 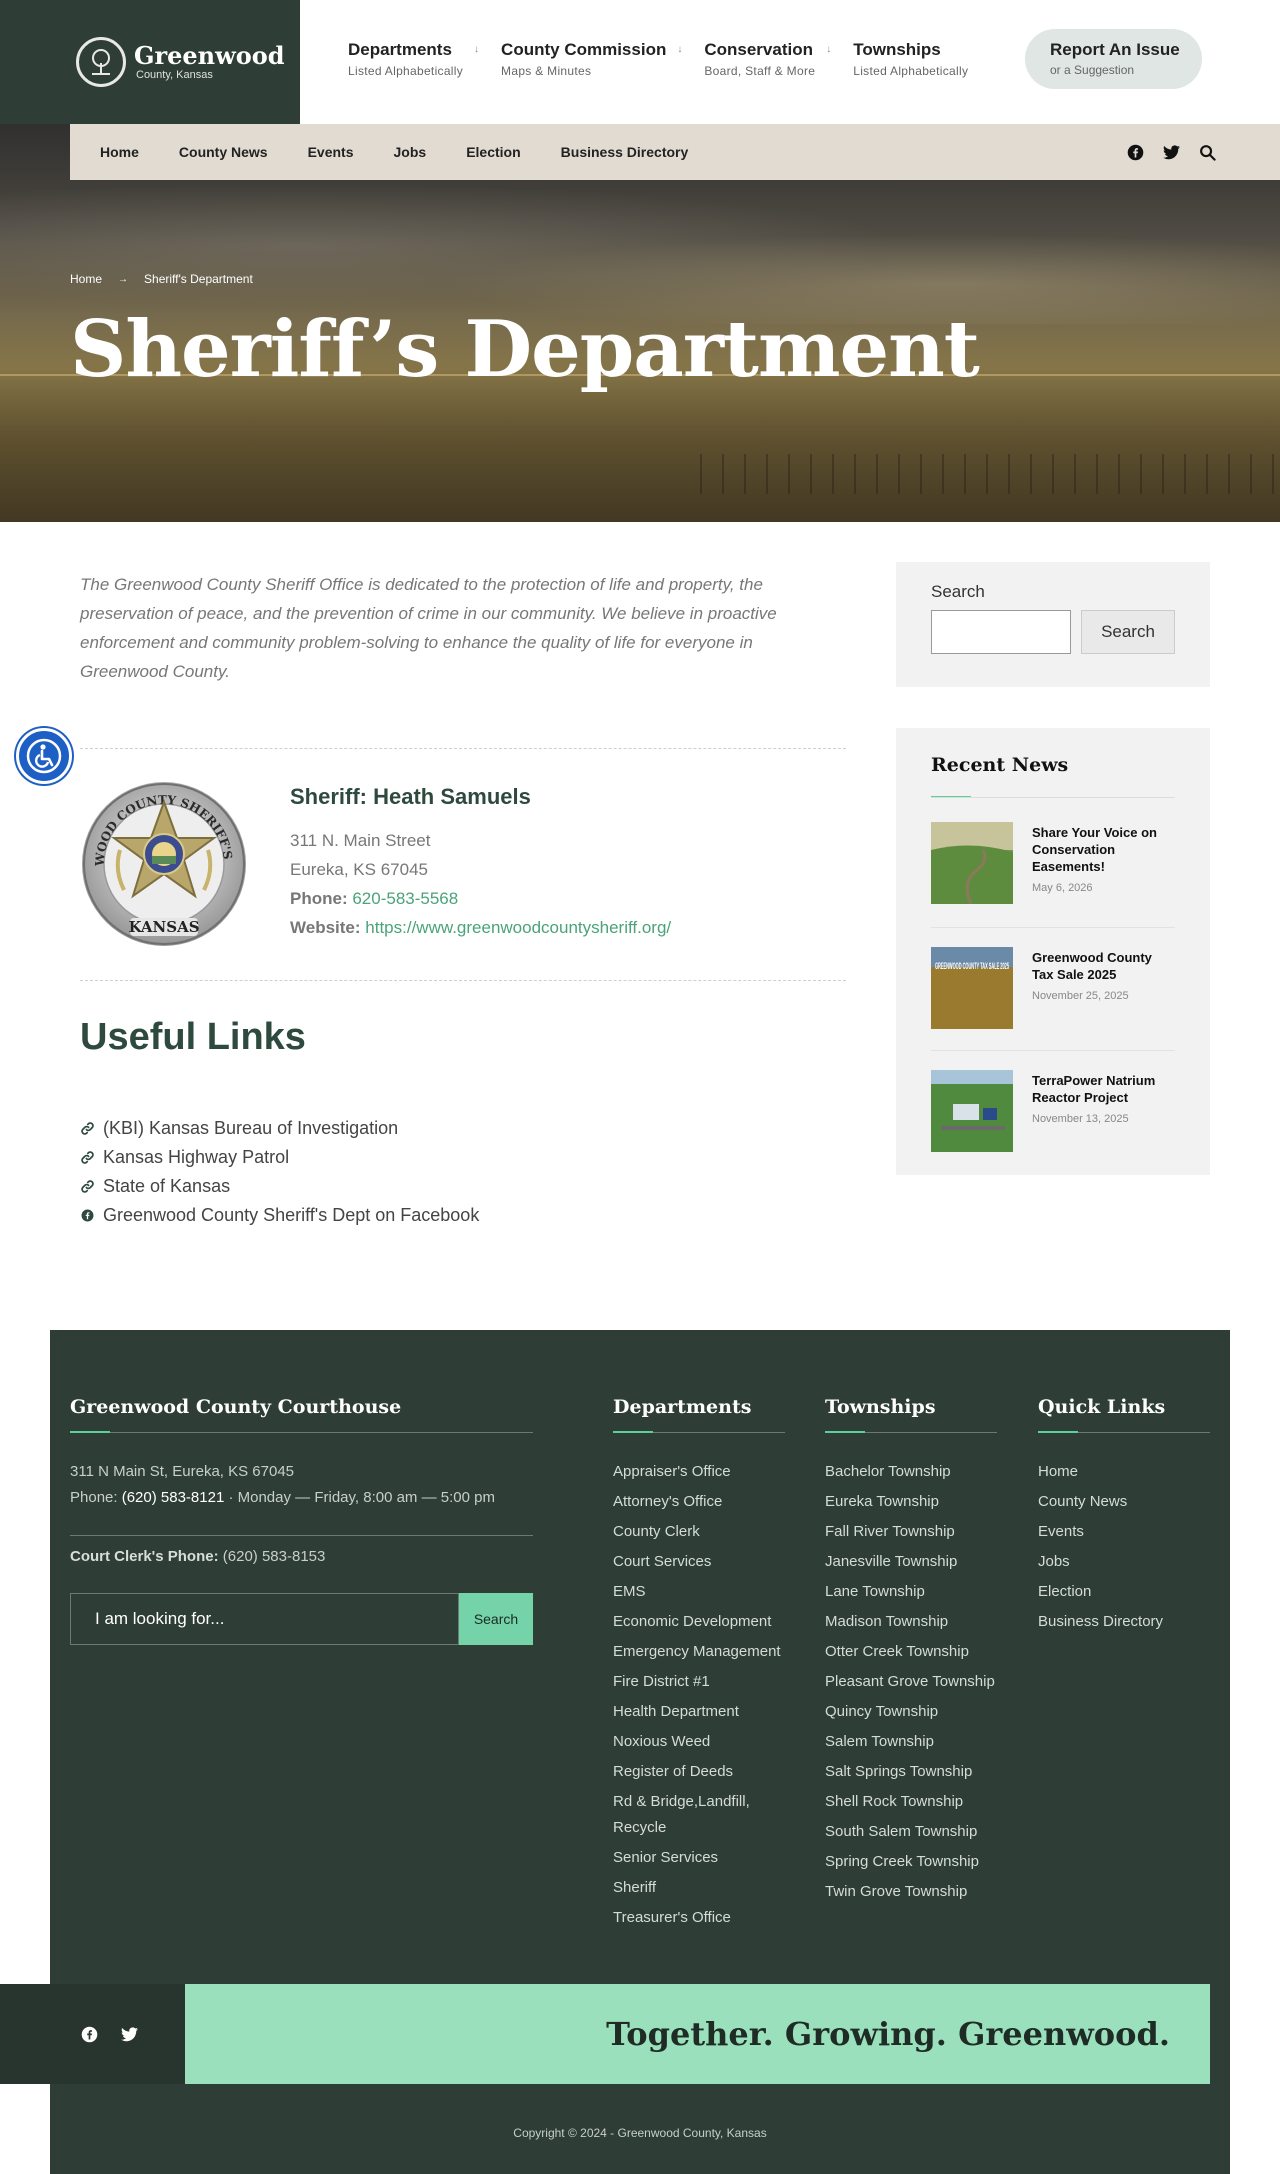 What do you see at coordinates (911, 1502) in the screenshot?
I see `footer-link: Eureka Township` at bounding box center [911, 1502].